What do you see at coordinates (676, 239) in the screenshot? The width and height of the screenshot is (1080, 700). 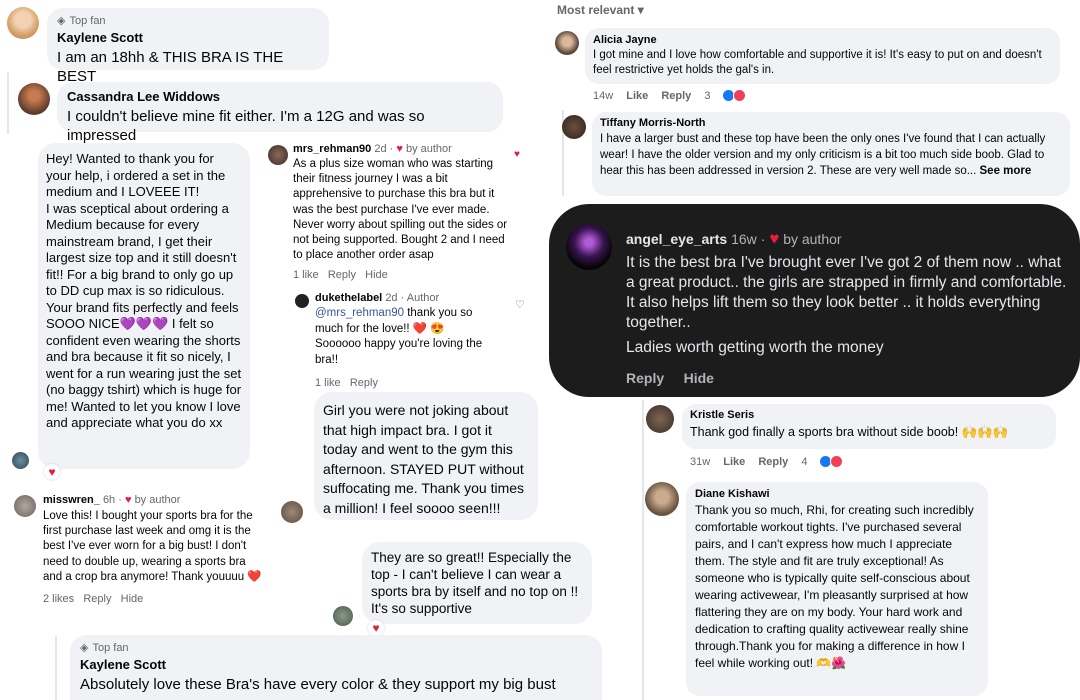 I see `commenter-name: angel_eye_arts` at bounding box center [676, 239].